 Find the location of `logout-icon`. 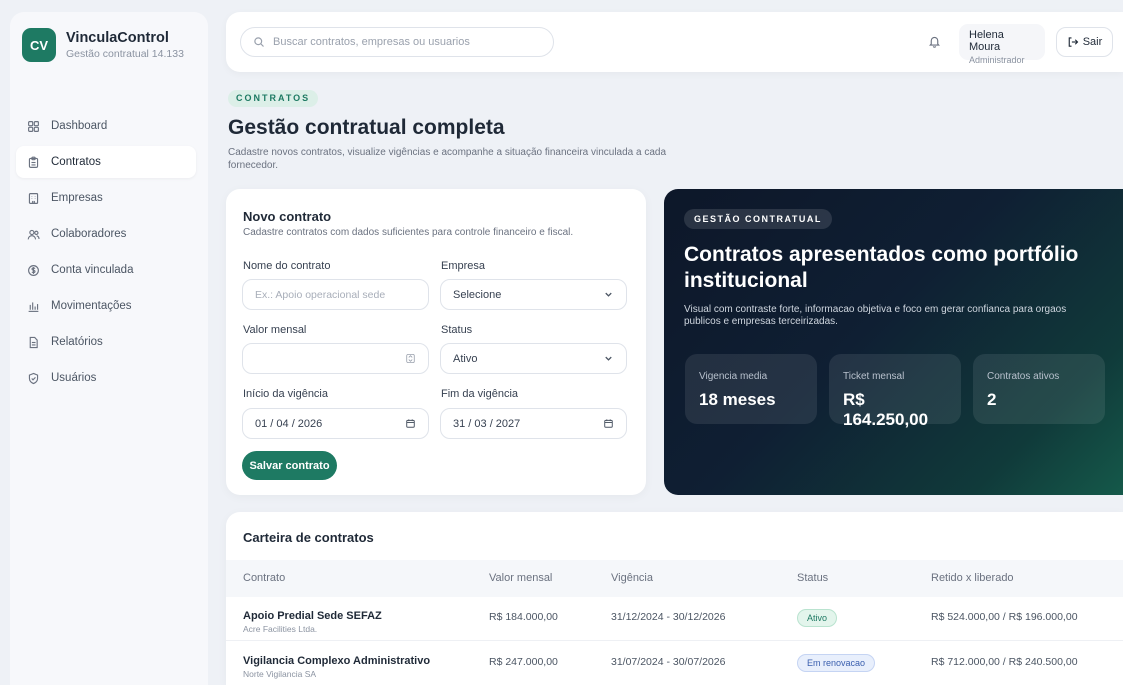

logout-icon is located at coordinates (1073, 42).